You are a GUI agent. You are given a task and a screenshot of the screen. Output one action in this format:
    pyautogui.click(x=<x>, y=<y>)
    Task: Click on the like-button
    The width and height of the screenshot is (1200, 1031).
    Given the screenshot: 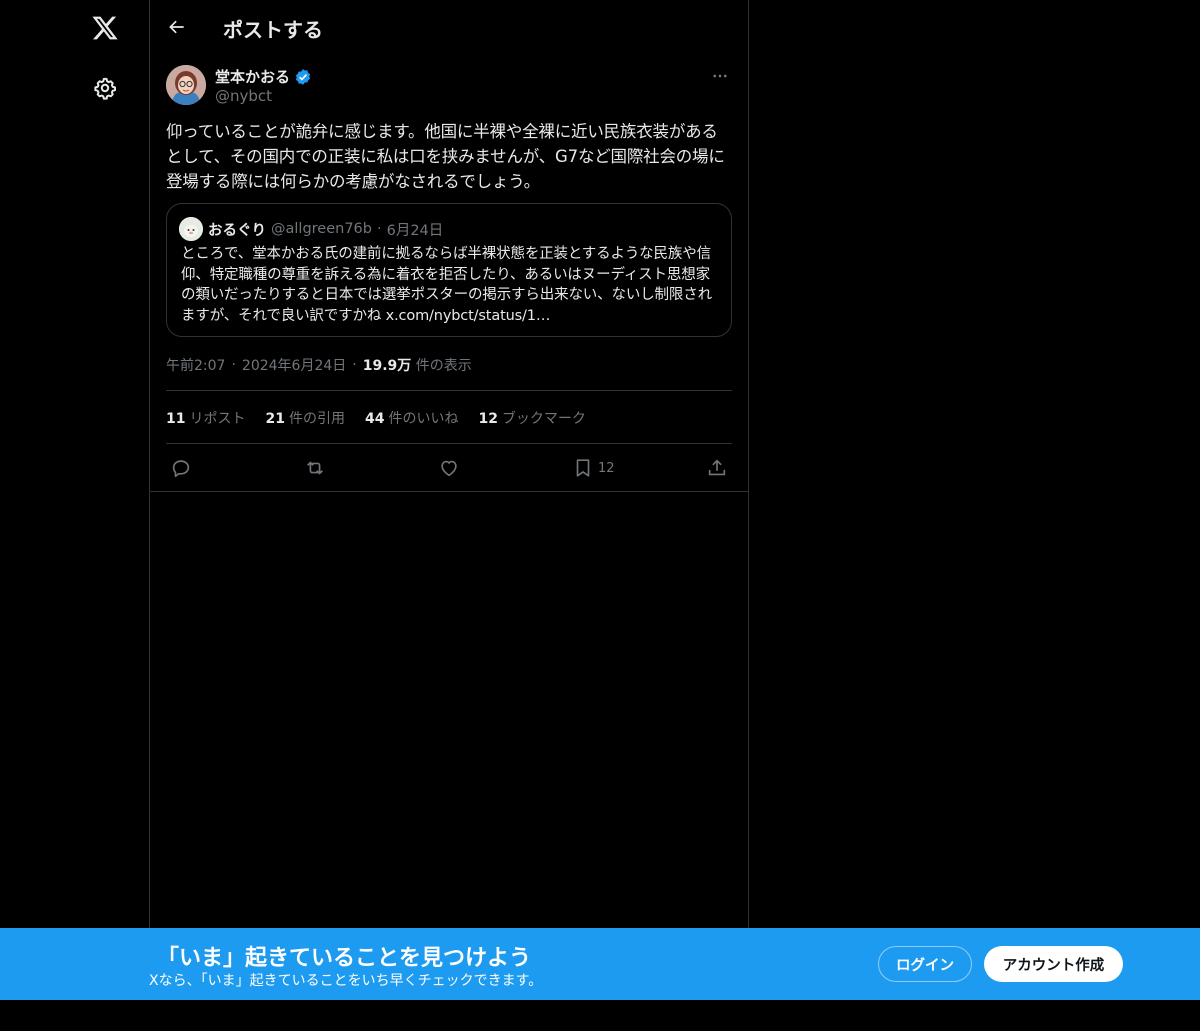 What is the action you would take?
    pyautogui.click(x=449, y=468)
    